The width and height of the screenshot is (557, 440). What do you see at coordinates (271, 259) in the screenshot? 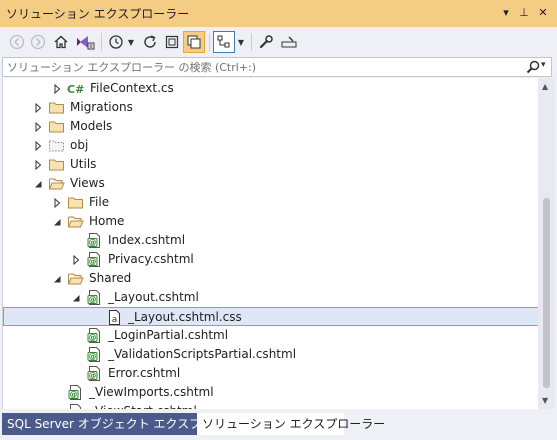
I see `tree-item: @ Privacy.cshtml` at bounding box center [271, 259].